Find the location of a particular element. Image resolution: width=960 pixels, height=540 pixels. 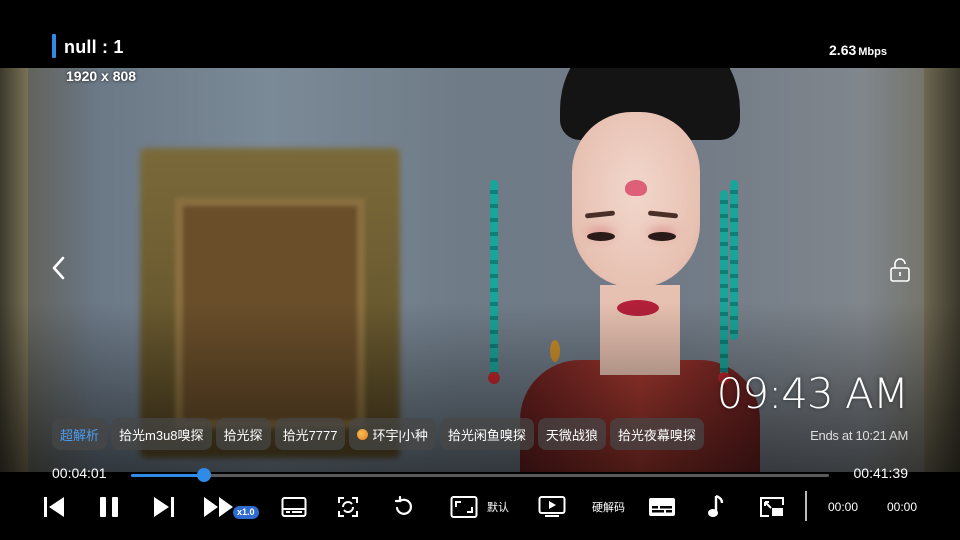

subtitles-icon is located at coordinates (662, 507).